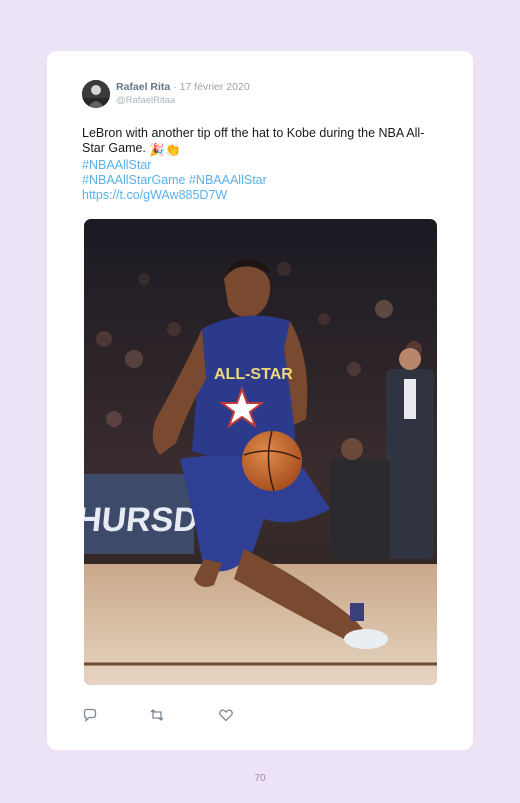 Image resolution: width=520 pixels, height=803 pixels. I want to click on hashtag-nbaallstar: #NBAAllStar, so click(262, 165).